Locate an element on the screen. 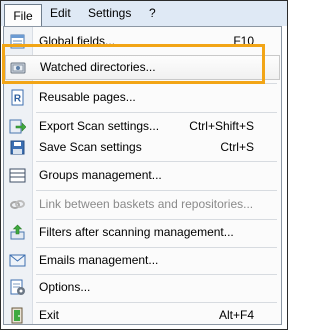 Image resolution: width=320 pixels, height=330 pixels. menu-edit: Edit is located at coordinates (60, 13).